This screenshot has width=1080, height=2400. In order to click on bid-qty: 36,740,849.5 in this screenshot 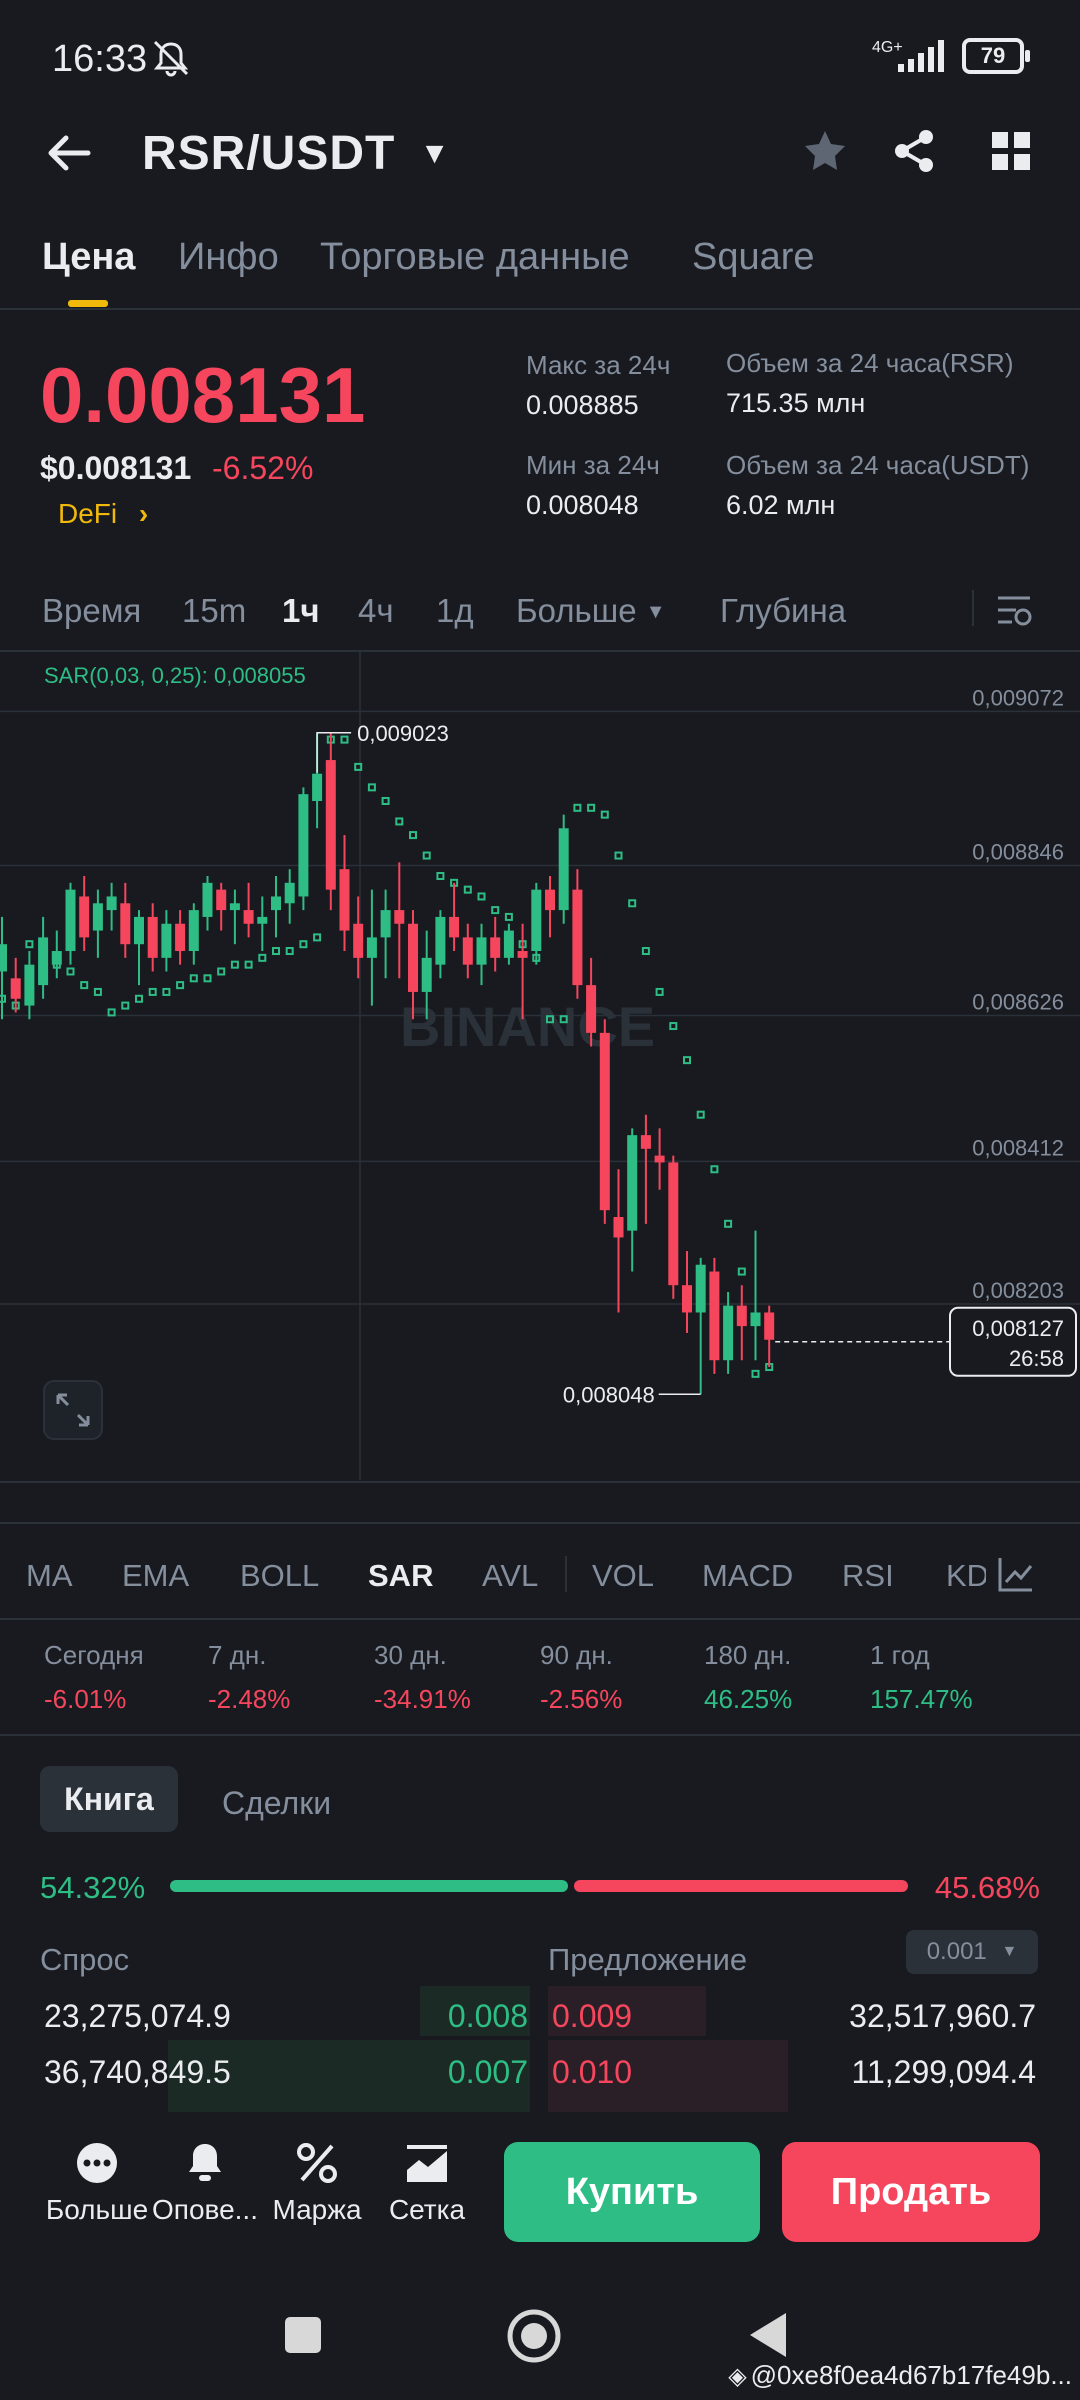, I will do `click(137, 2072)`.